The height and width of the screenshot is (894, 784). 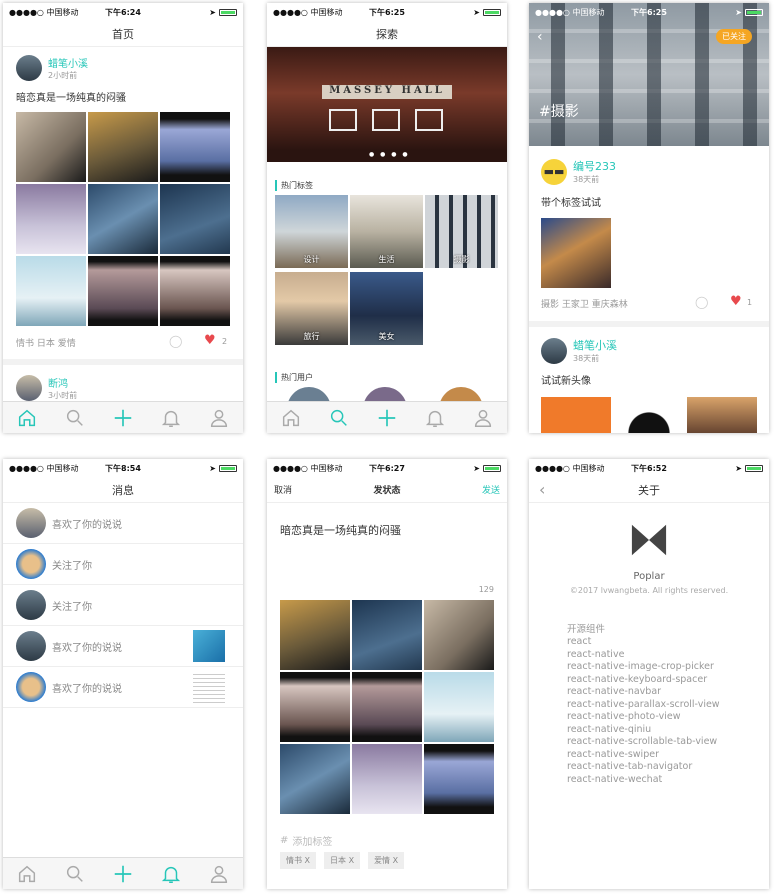 What do you see at coordinates (566, 381) in the screenshot?
I see `post-text: 试试新头像` at bounding box center [566, 381].